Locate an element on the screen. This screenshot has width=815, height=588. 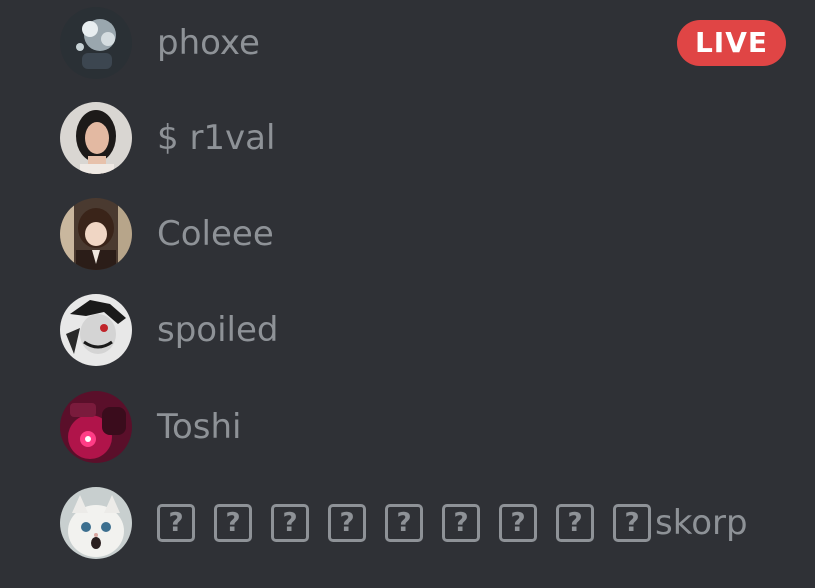
member-name: ? ? ? ? ? ? ? ? ? skorp is located at coordinates (452, 523).